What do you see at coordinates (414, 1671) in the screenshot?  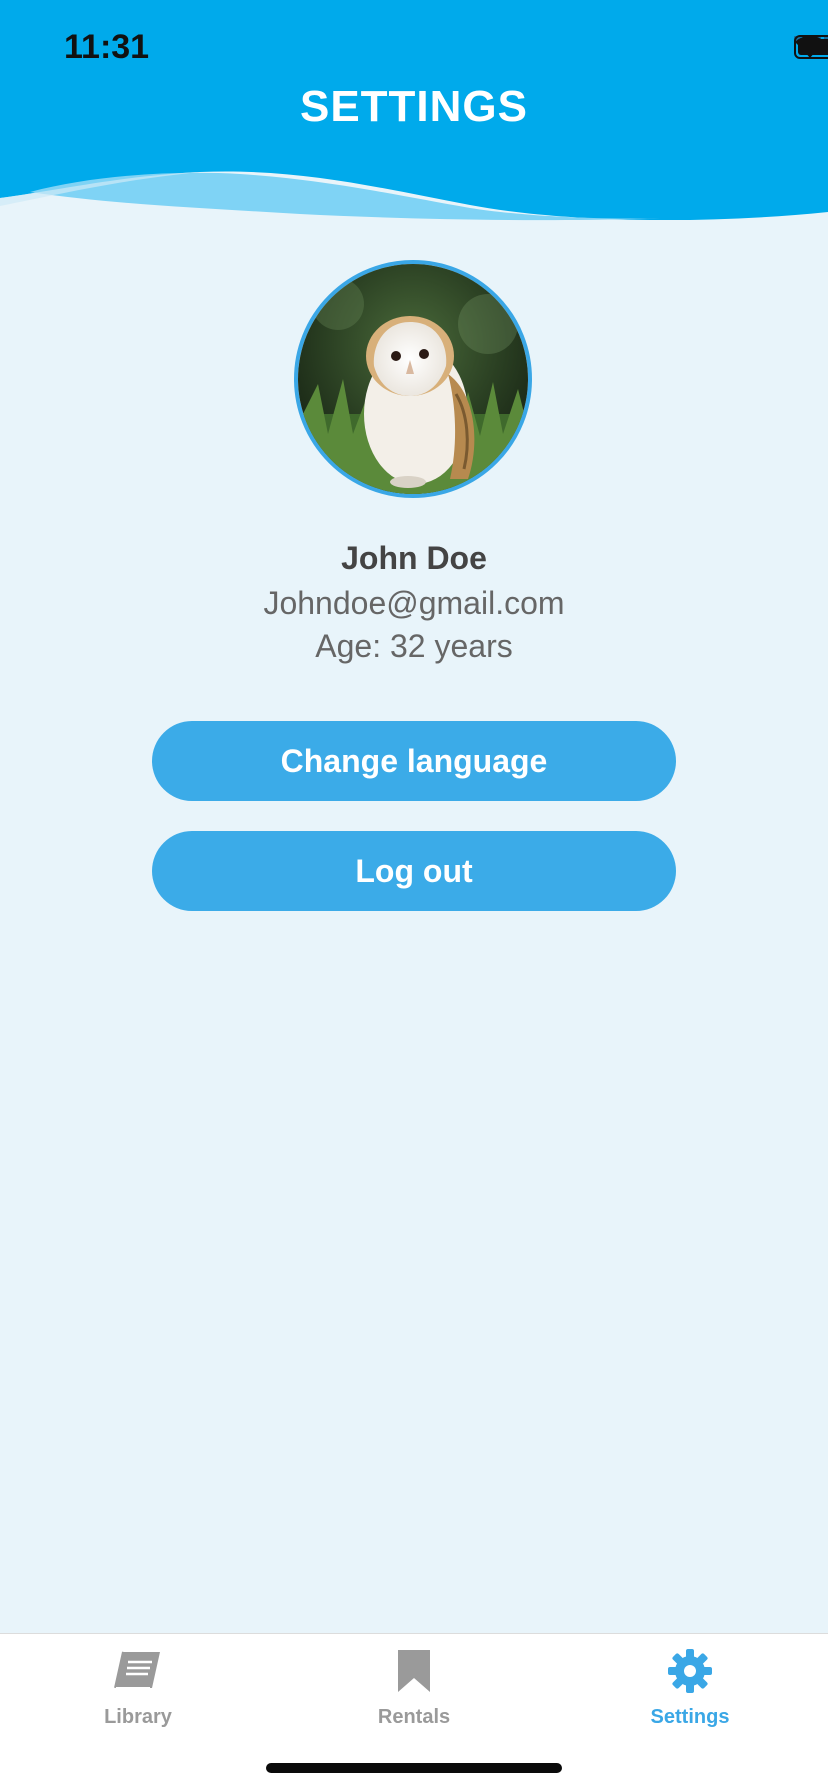 I see `bookmark-icon` at bounding box center [414, 1671].